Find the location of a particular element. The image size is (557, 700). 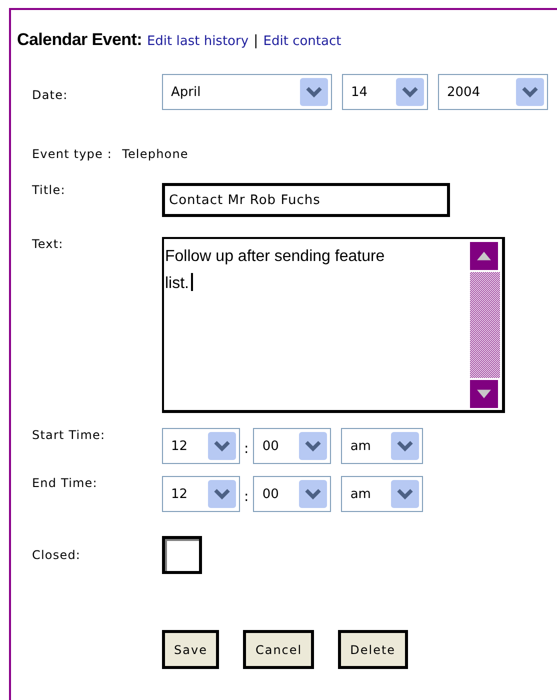

edit-contact-link: Edit contact is located at coordinates (302, 41).